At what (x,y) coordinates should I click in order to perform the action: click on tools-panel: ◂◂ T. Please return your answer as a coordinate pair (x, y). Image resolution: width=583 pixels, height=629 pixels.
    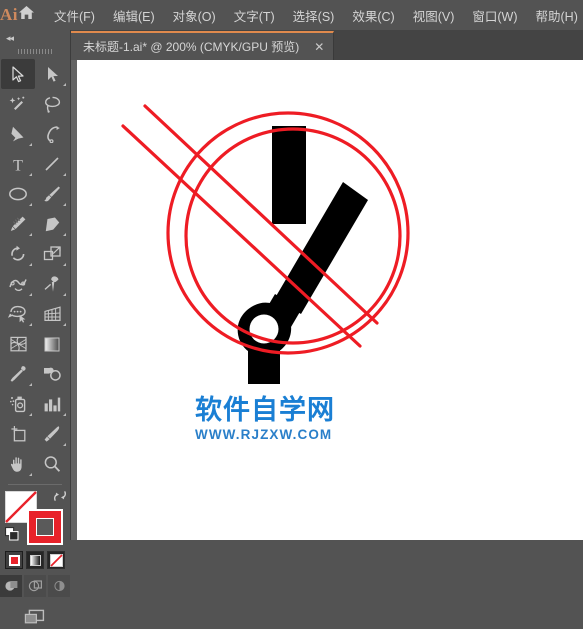
    Looking at the image, I should click on (35, 285).